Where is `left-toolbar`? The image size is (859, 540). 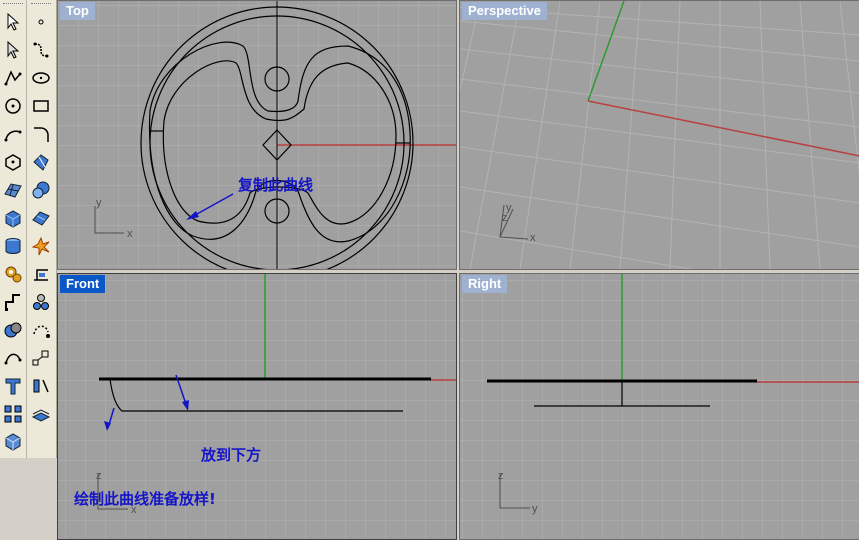
left-toolbar is located at coordinates (28, 229).